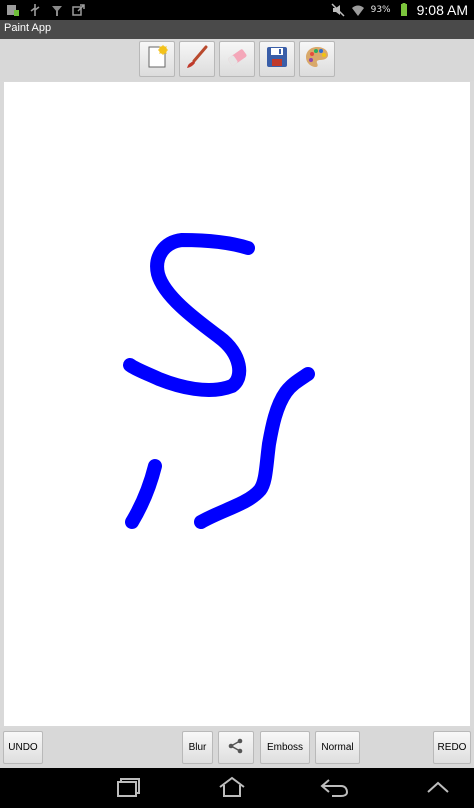 Image resolution: width=474 pixels, height=808 pixels. I want to click on stroke-s-shape, so click(189, 315).